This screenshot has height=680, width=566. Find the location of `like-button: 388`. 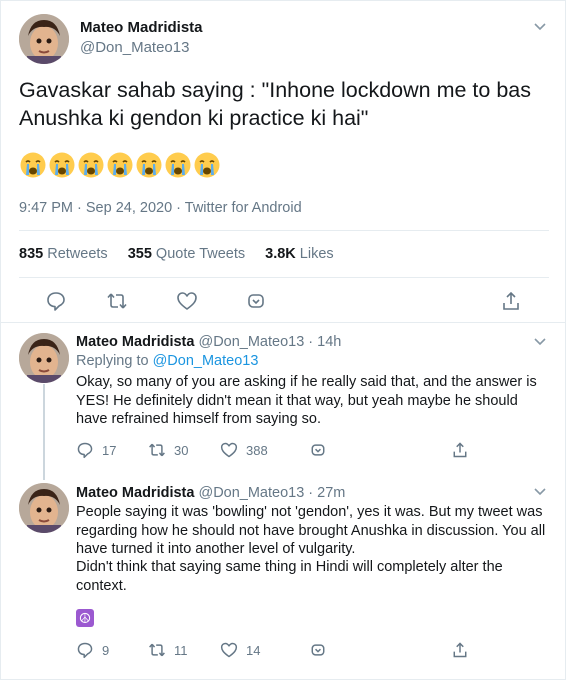

like-button: 388 is located at coordinates (244, 450).